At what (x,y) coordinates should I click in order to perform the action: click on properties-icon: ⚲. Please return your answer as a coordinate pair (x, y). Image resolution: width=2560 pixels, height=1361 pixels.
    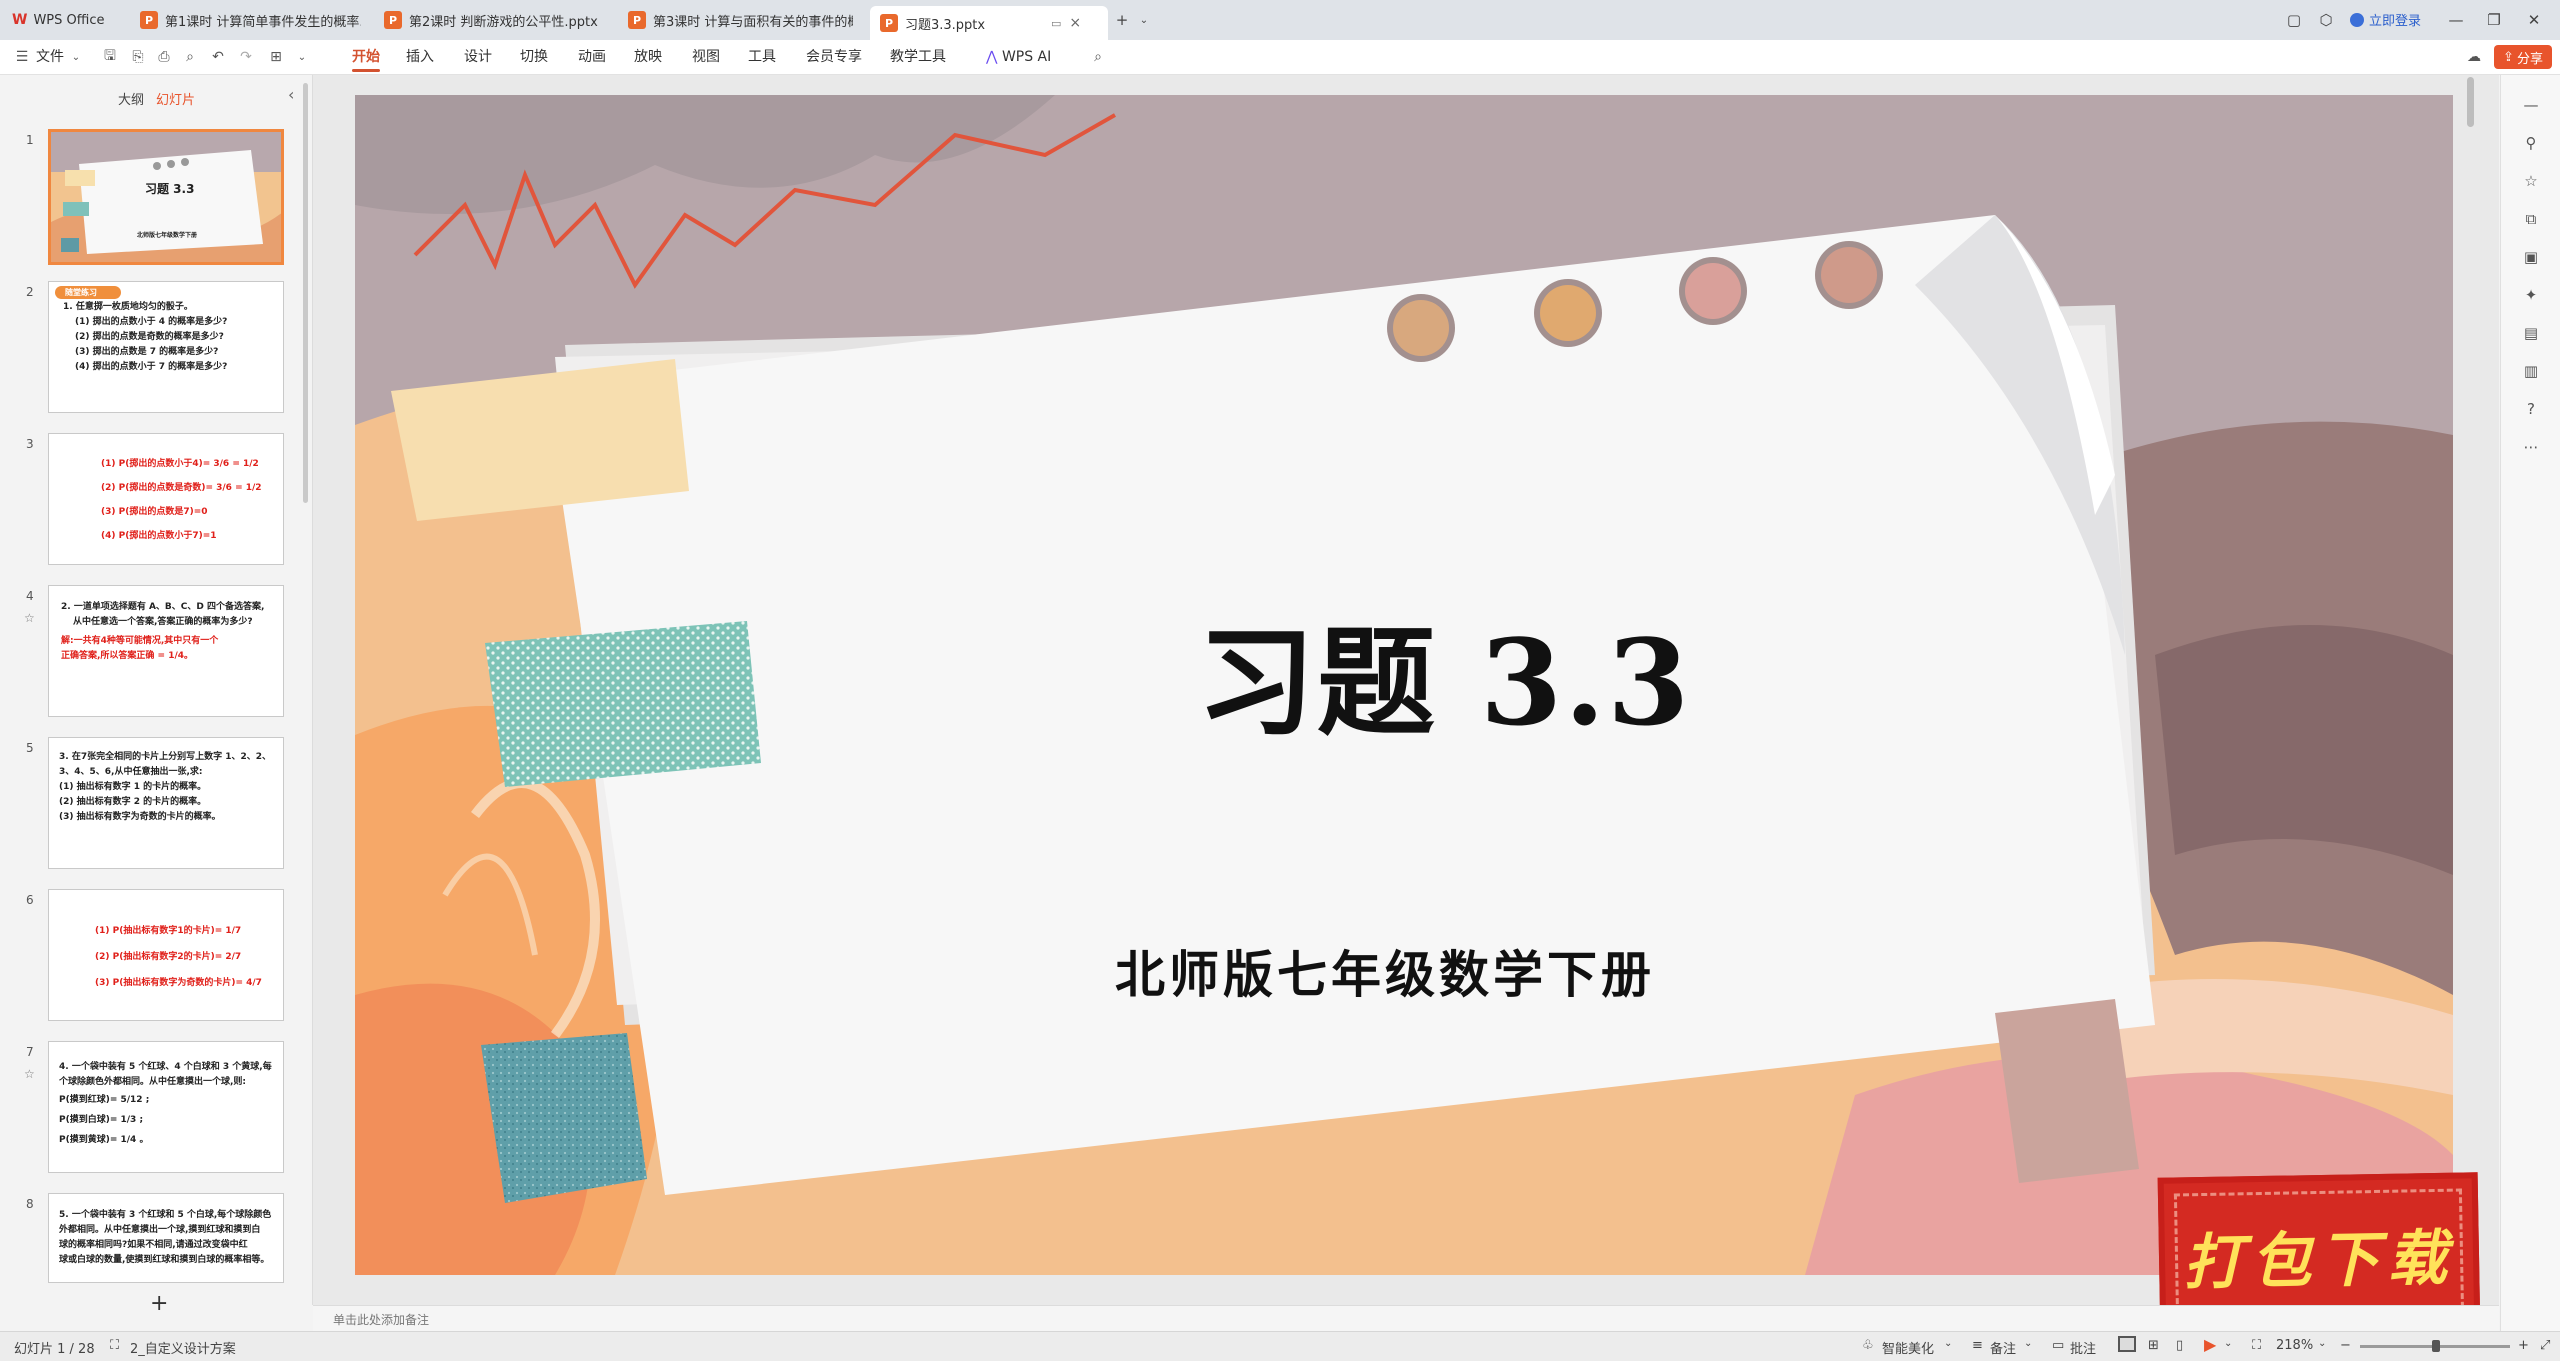
    Looking at the image, I should click on (2531, 143).